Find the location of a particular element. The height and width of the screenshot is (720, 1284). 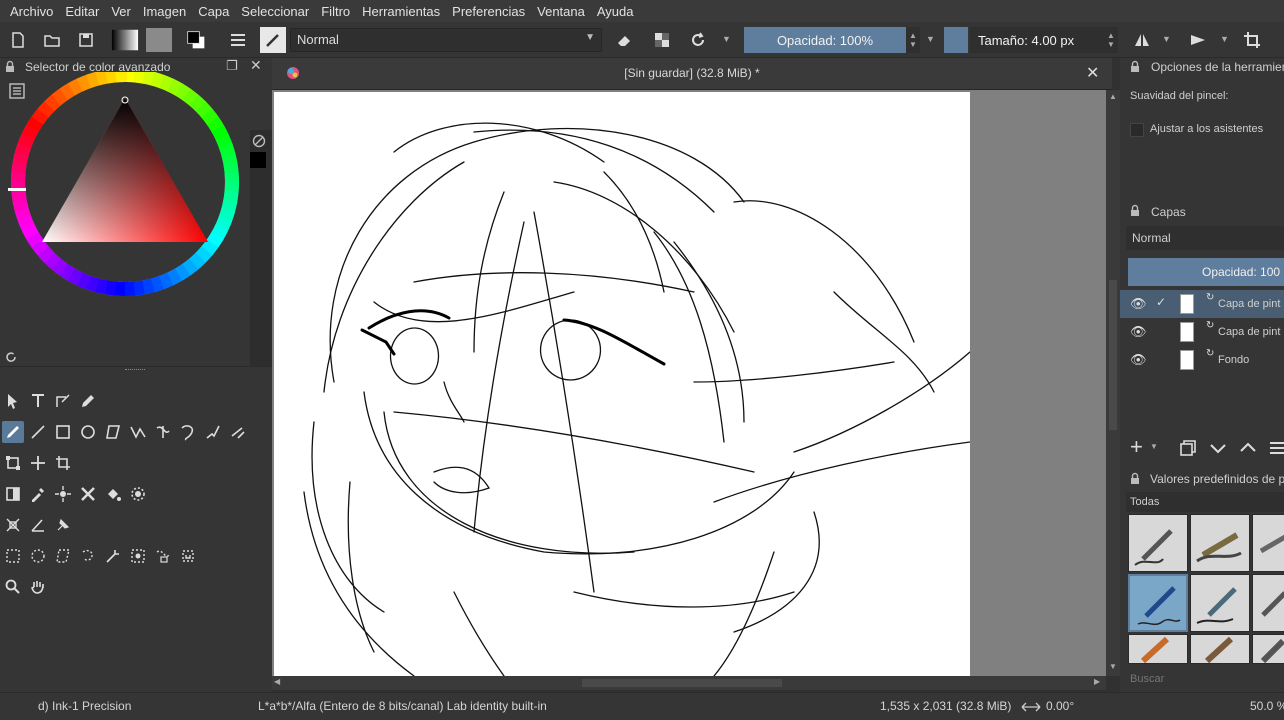

menu-herramientas: Herramientas is located at coordinates (401, 11).